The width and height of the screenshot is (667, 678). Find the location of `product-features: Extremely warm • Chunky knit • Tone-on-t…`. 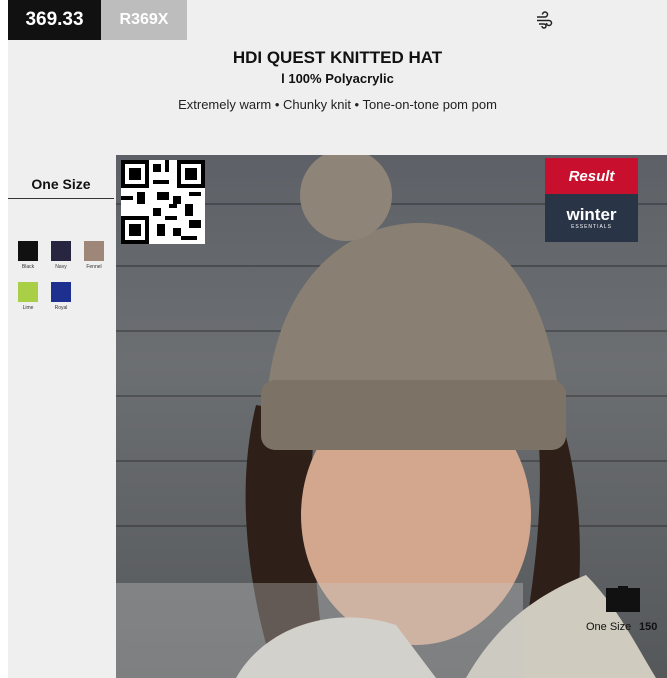

product-features: Extremely warm • Chunky knit • Tone-on-t… is located at coordinates (337, 104).